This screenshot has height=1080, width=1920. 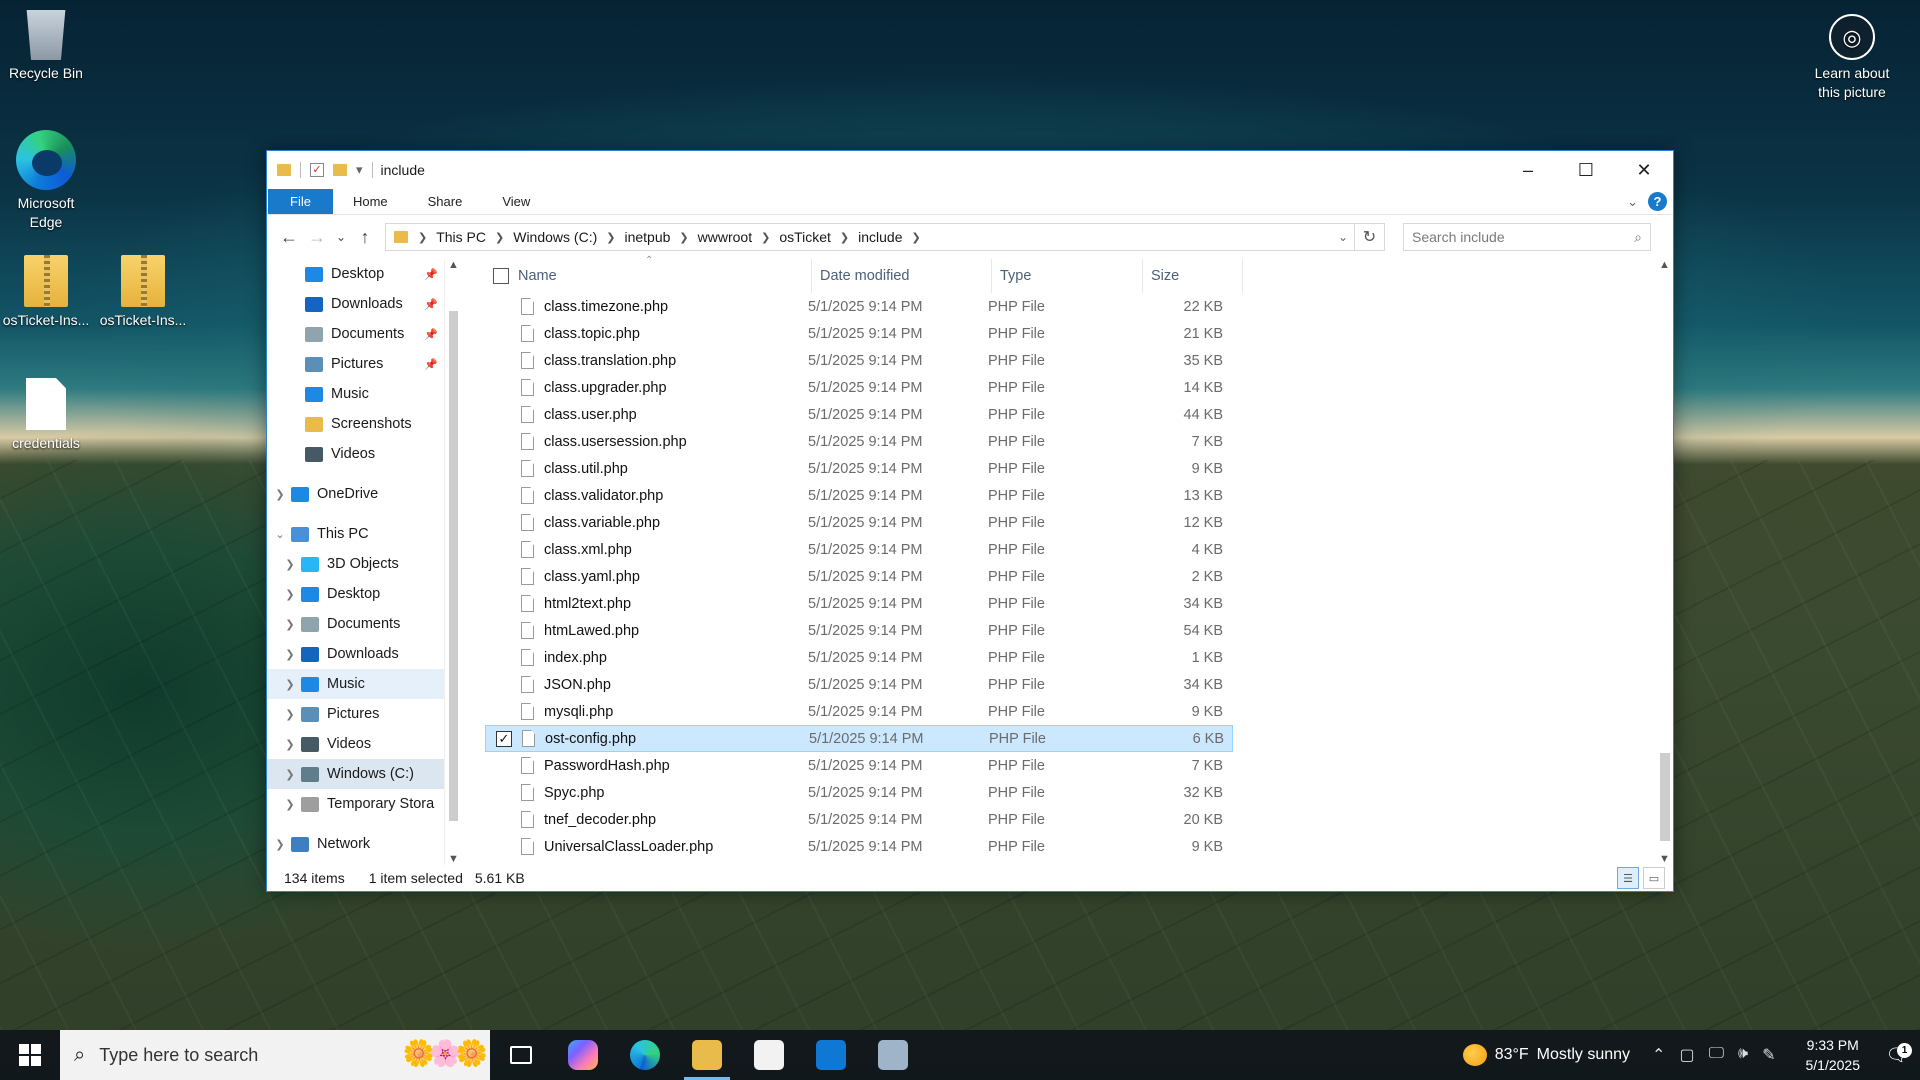 What do you see at coordinates (289, 237) in the screenshot?
I see `back-button: ←` at bounding box center [289, 237].